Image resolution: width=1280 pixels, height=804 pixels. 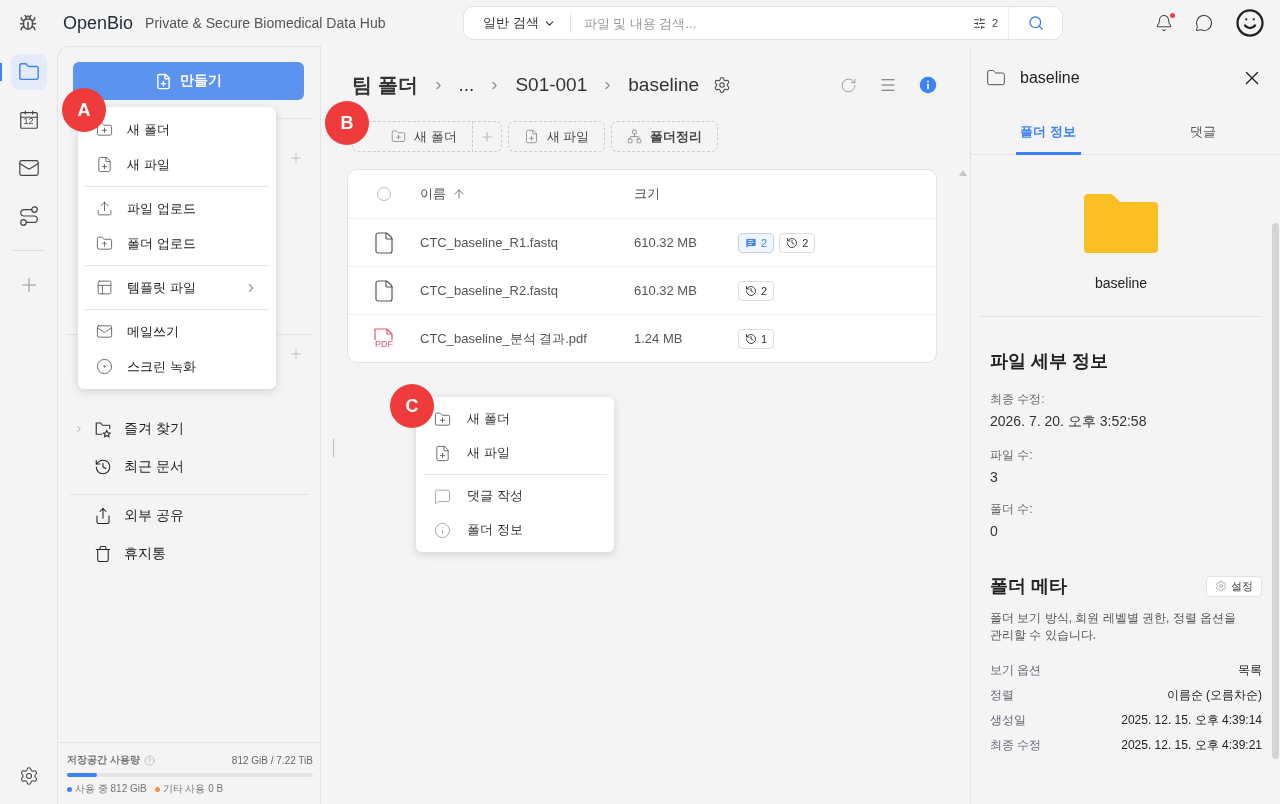 I want to click on search-bar: 일반 검색 파일 및 내용 검색... 2, so click(x=763, y=23).